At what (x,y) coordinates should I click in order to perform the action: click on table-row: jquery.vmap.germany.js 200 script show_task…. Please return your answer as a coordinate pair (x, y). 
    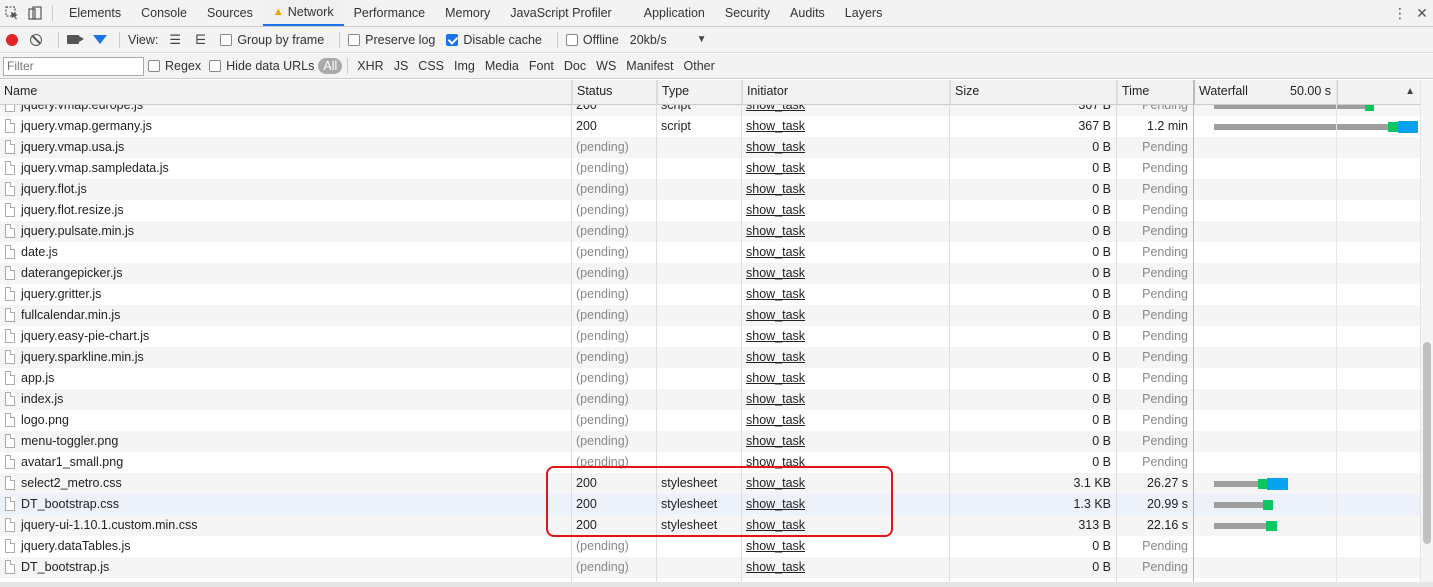
    Looking at the image, I should click on (710, 126).